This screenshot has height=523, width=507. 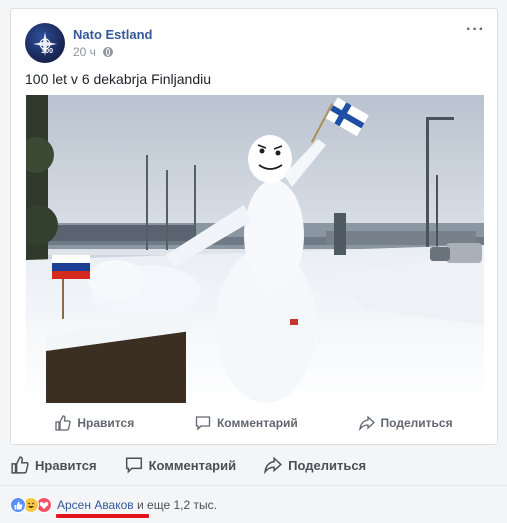 What do you see at coordinates (45, 43) in the screenshot?
I see `page-avatar: 100` at bounding box center [45, 43].